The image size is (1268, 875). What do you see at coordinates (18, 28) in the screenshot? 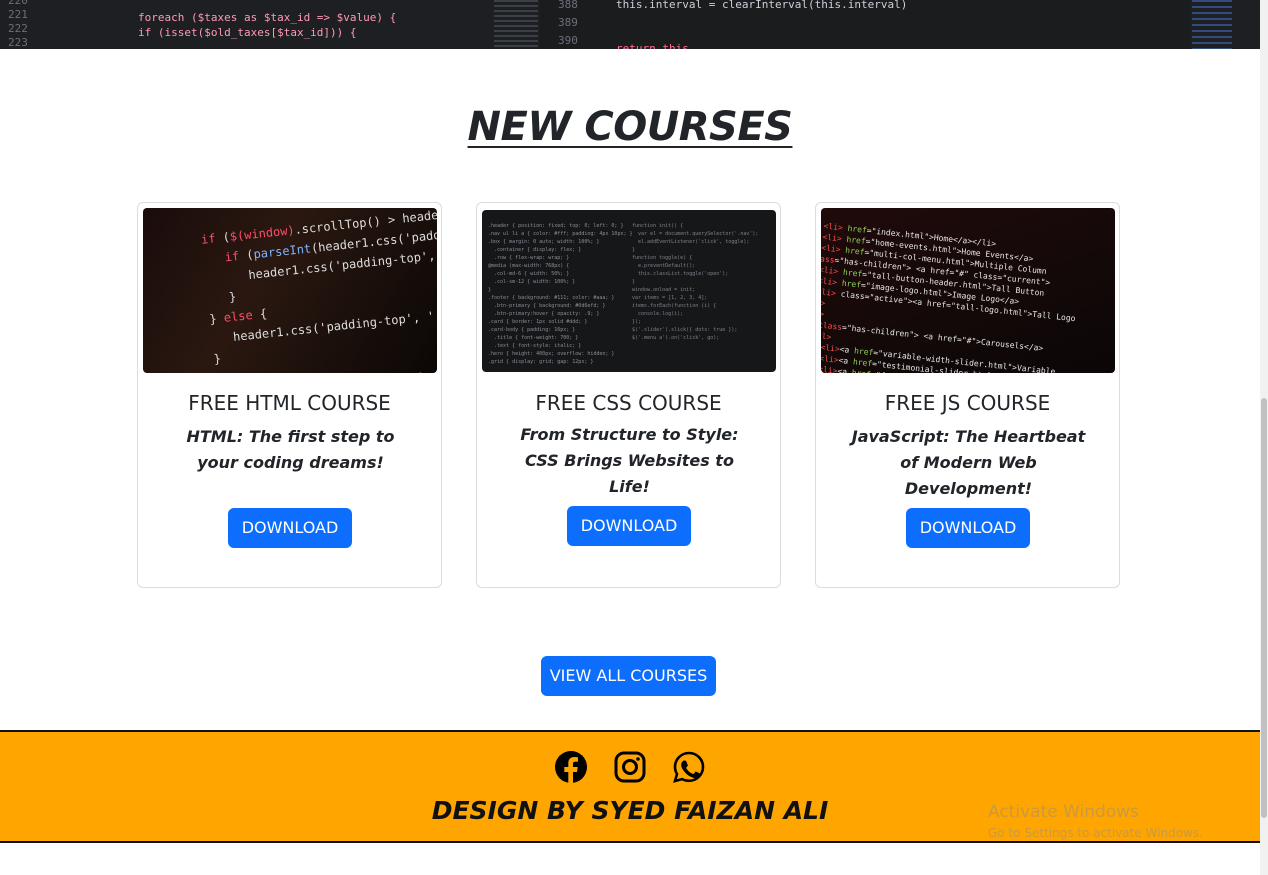
I see `line-number: 222` at bounding box center [18, 28].